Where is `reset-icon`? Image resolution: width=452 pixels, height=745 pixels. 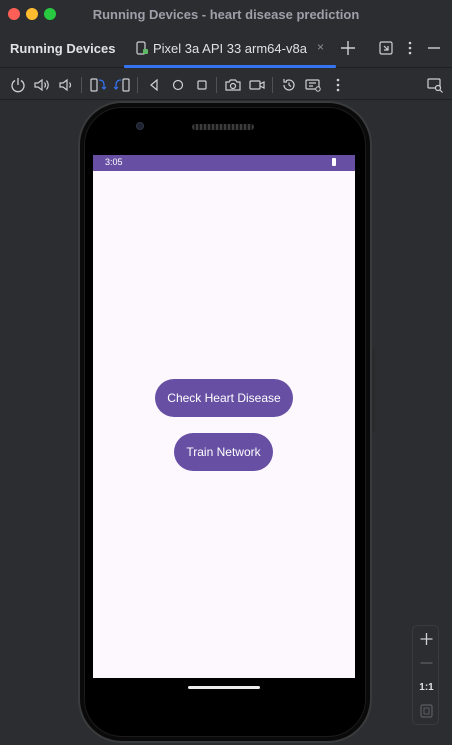 reset-icon is located at coordinates (289, 85).